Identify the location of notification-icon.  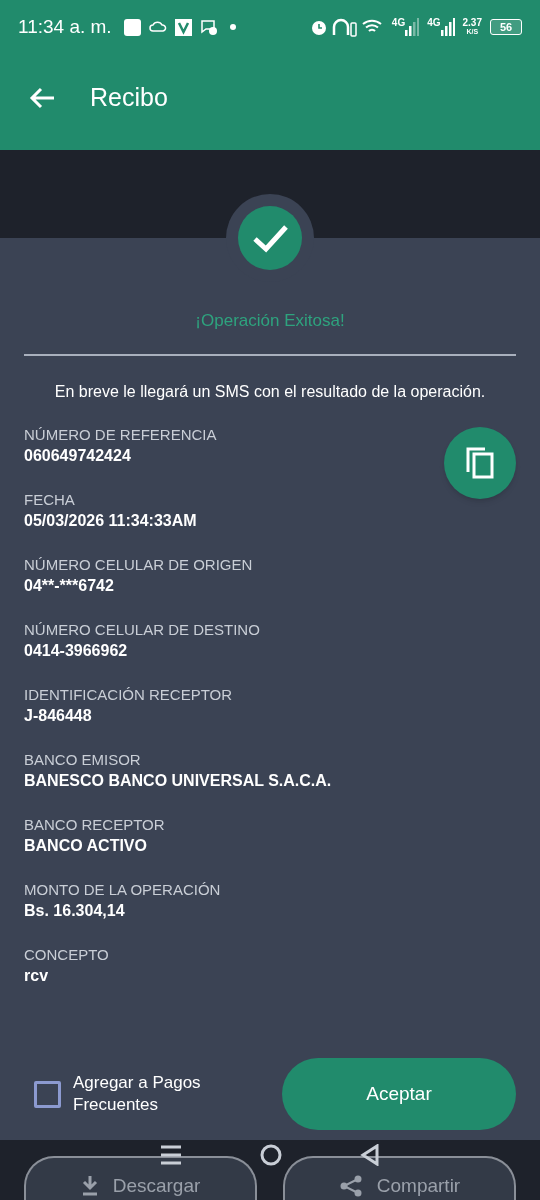
(132, 27).